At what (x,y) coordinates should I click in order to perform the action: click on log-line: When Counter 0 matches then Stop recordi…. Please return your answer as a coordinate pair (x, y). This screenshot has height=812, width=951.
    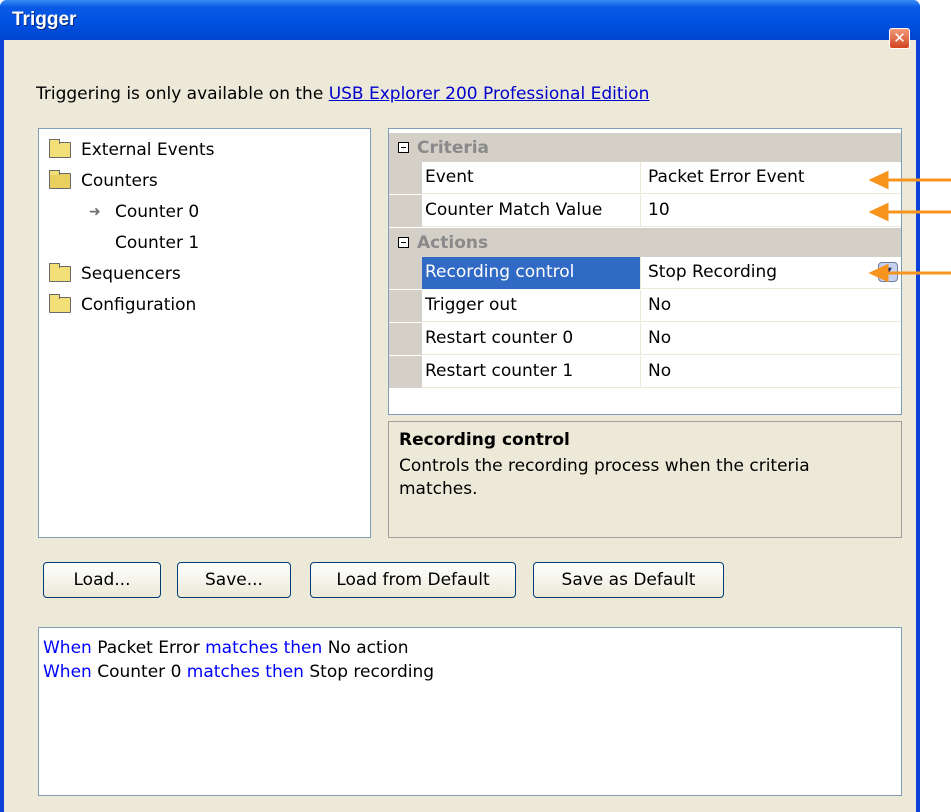
    Looking at the image, I should click on (472, 672).